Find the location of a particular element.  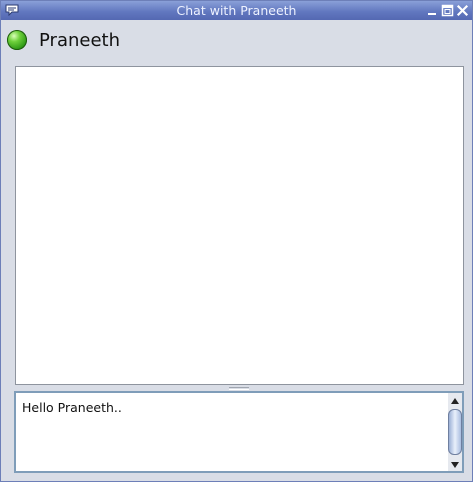

title-bar: Chat with Praneeth is located at coordinates (236, 10).